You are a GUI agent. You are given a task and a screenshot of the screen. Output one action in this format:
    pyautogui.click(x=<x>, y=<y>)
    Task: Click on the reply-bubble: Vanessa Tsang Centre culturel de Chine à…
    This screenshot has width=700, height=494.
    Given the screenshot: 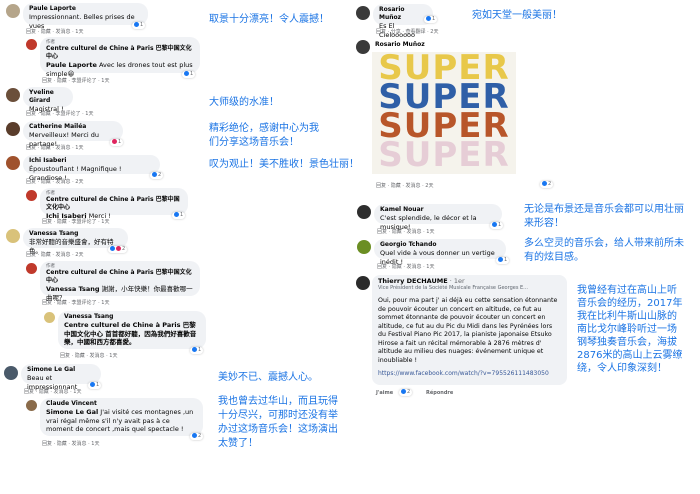 What is the action you would take?
    pyautogui.click(x=132, y=330)
    